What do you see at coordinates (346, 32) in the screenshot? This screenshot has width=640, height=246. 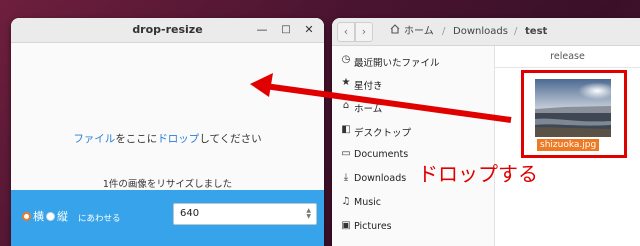 I see `back-button: ‹` at bounding box center [346, 32].